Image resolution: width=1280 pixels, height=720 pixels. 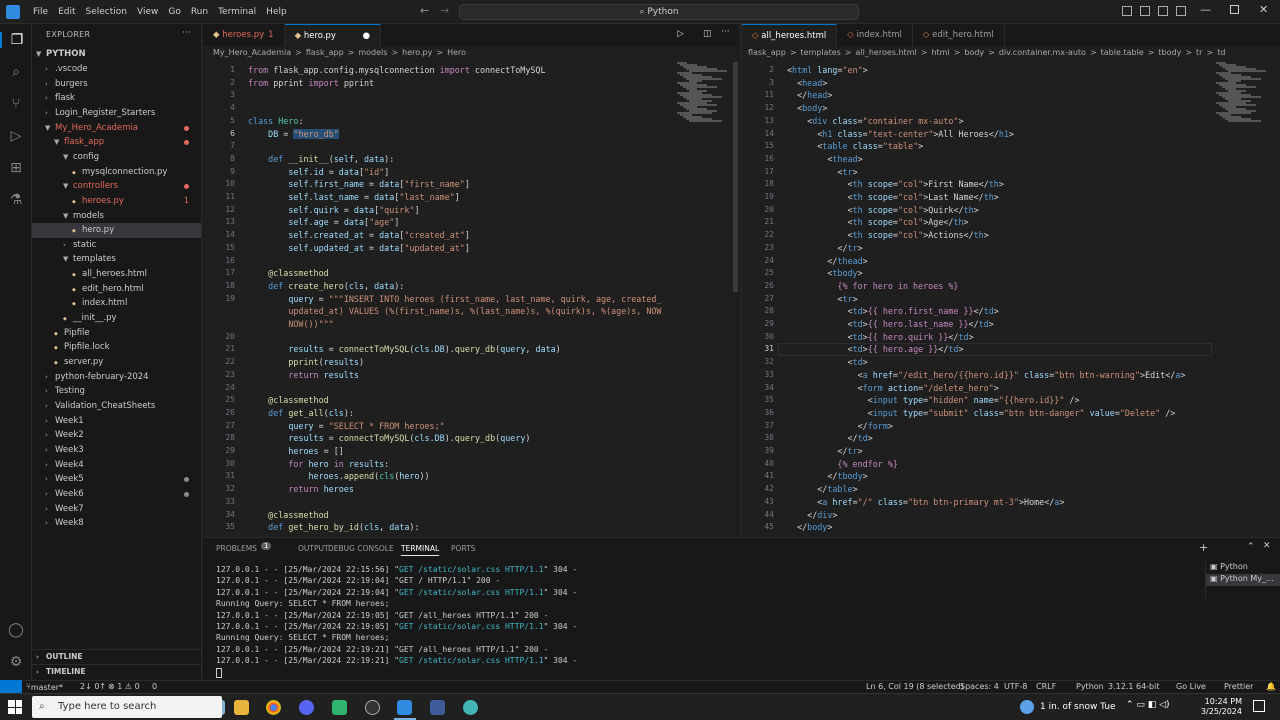 I want to click on menu-item-help: Help, so click(x=276, y=12).